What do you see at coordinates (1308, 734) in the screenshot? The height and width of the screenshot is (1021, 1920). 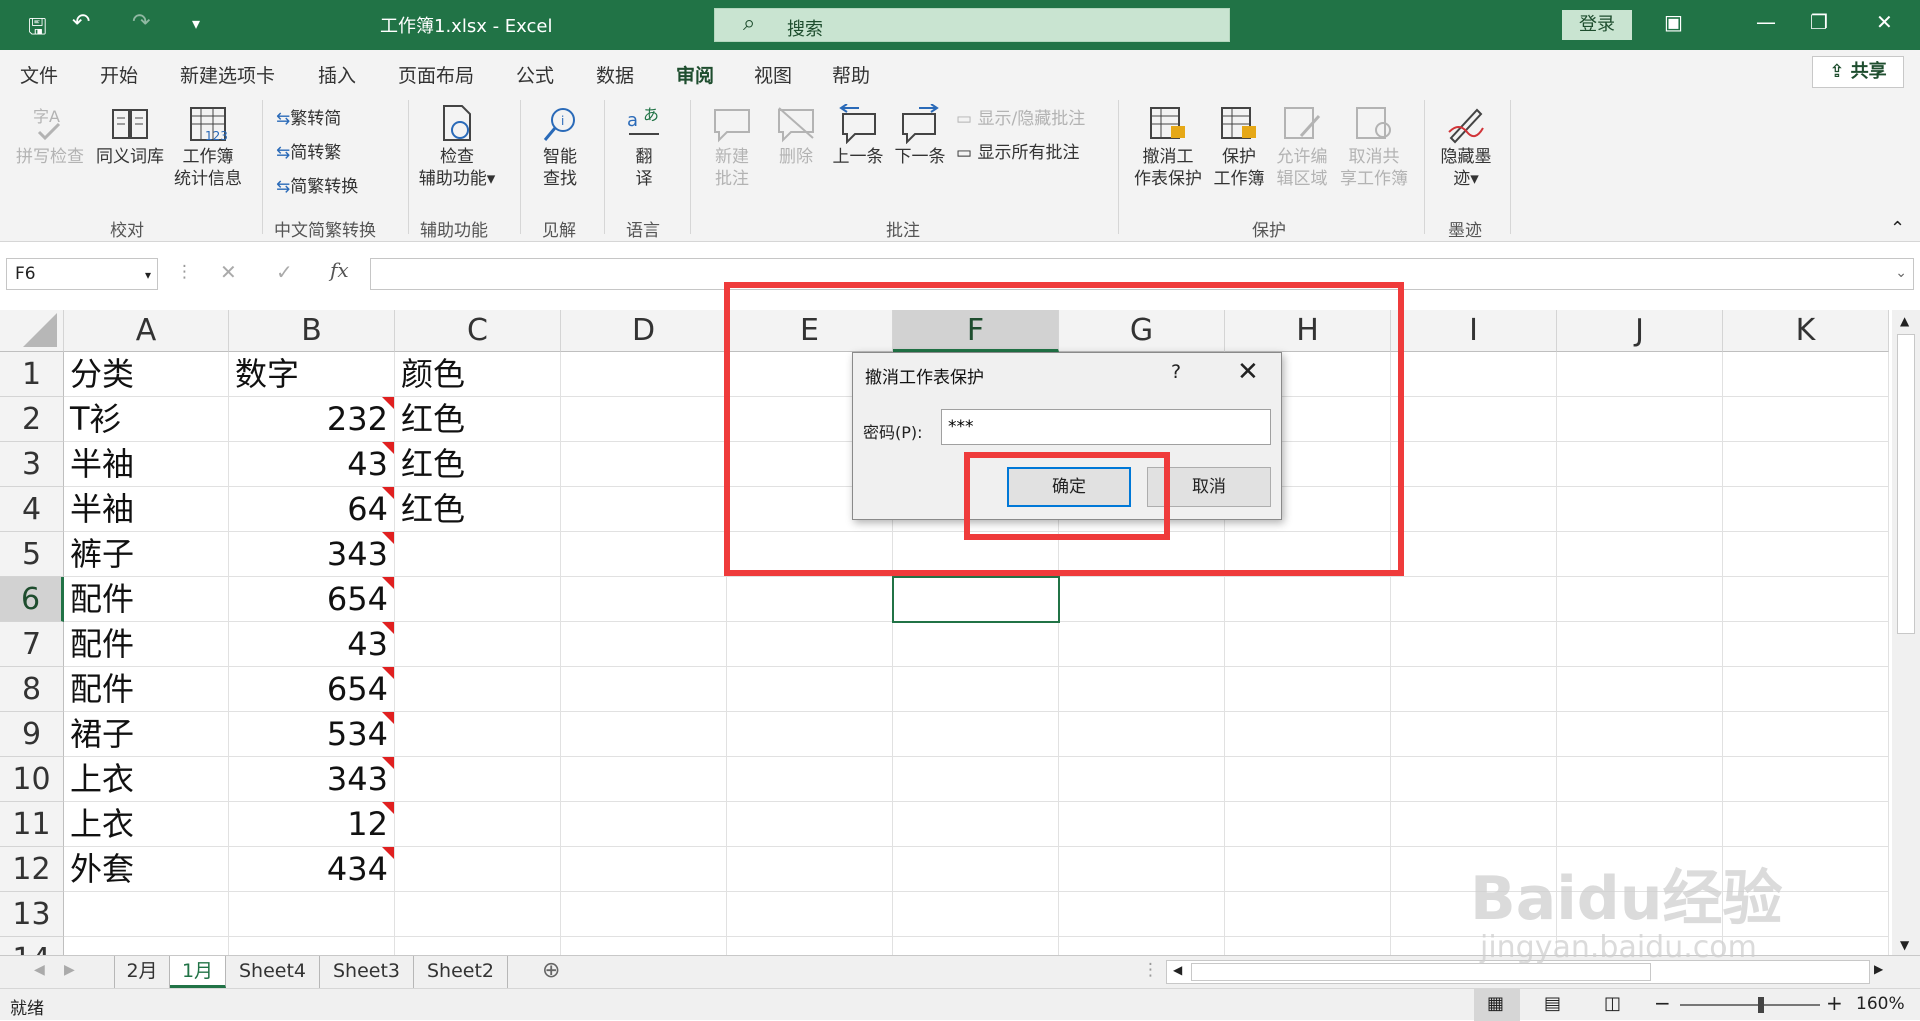 I see `cell-H9` at bounding box center [1308, 734].